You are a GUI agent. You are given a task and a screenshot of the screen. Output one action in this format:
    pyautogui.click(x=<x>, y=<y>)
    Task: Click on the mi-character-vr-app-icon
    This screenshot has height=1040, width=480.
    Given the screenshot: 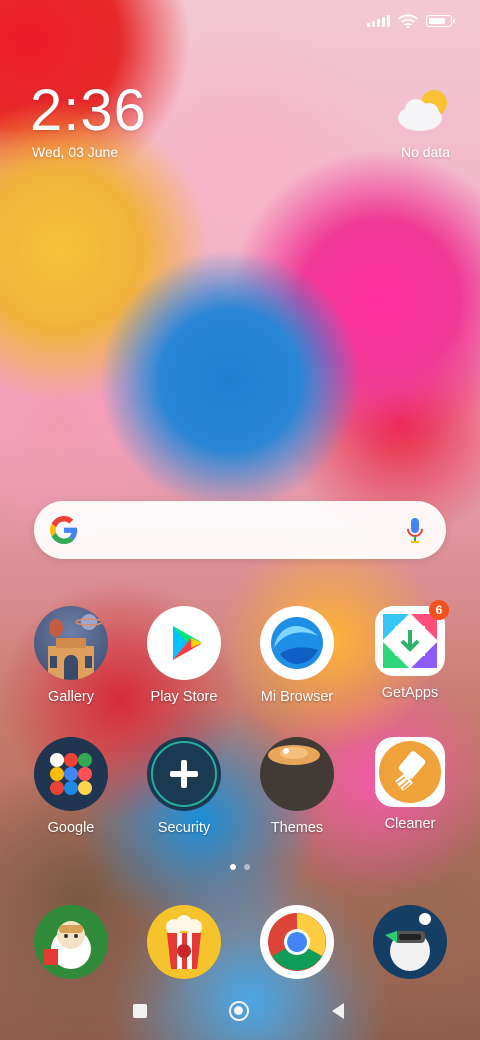 What is the action you would take?
    pyautogui.click(x=410, y=942)
    